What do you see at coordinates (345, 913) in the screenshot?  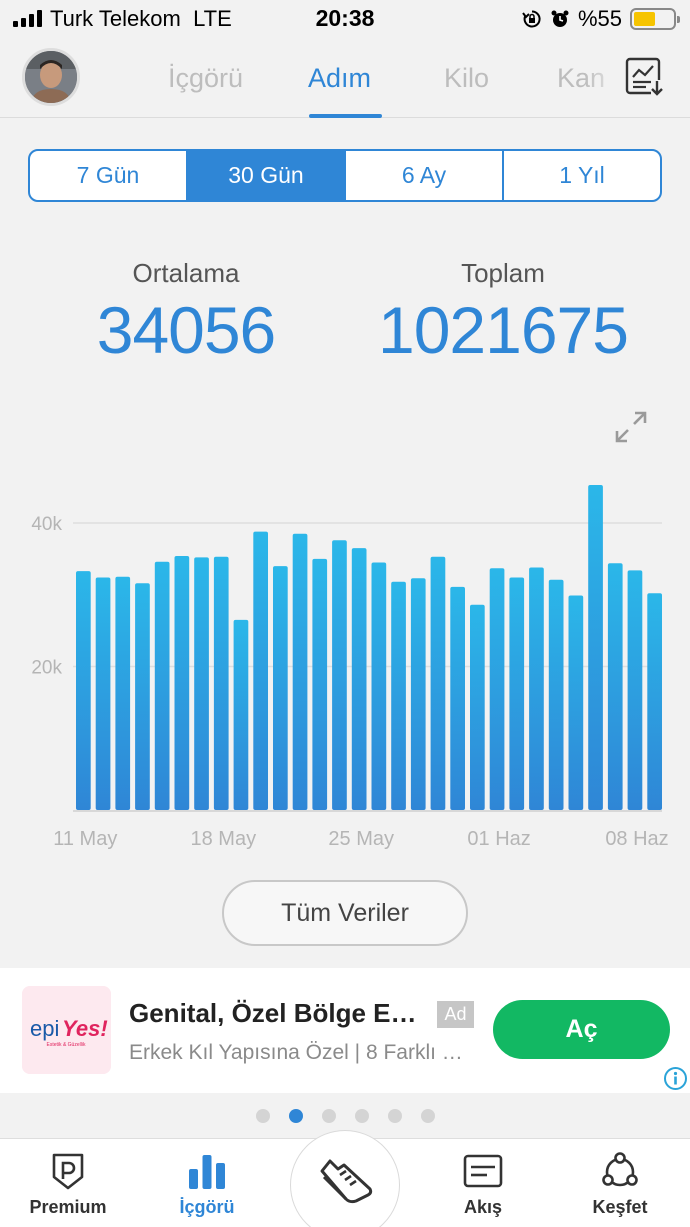 I see `all-data-button: Tüm Veriler` at bounding box center [345, 913].